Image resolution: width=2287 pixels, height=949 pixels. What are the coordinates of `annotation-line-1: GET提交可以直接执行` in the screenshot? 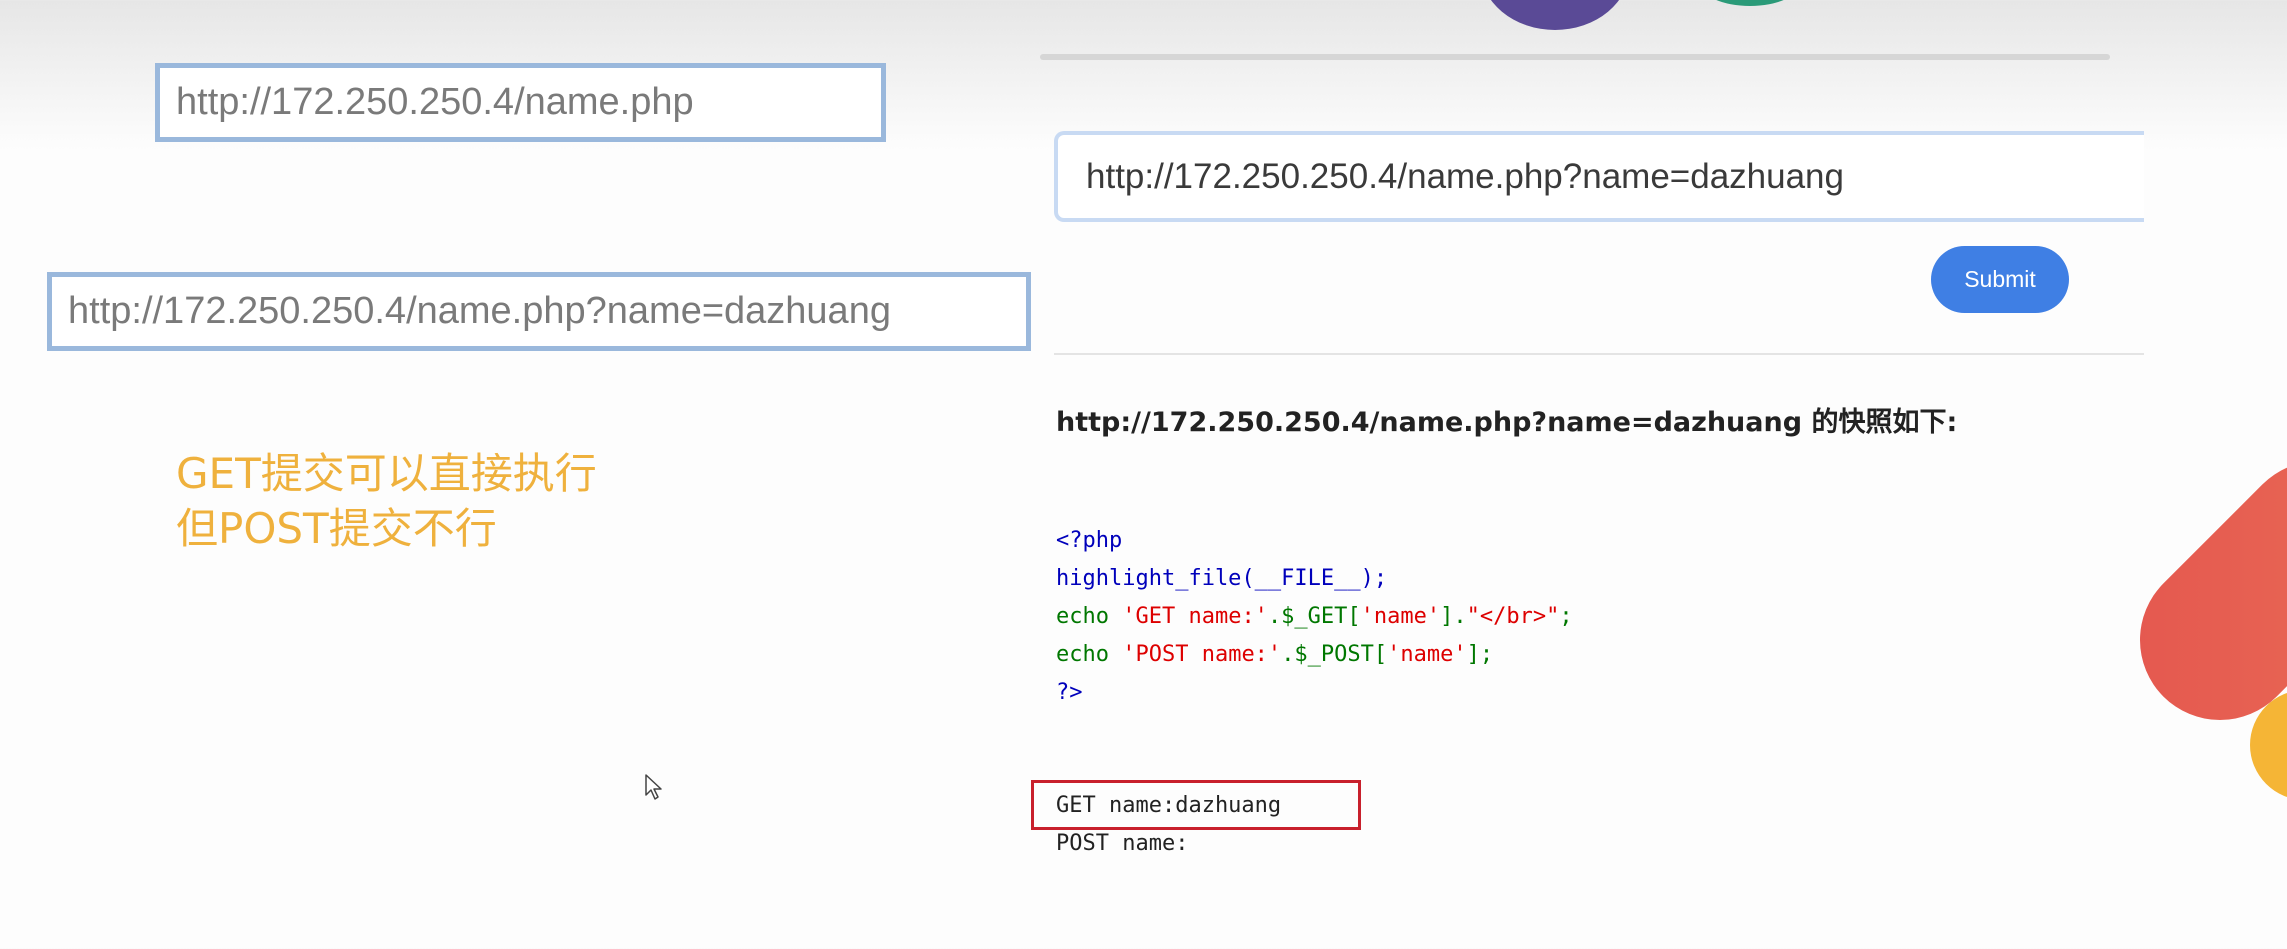 It's located at (386, 473).